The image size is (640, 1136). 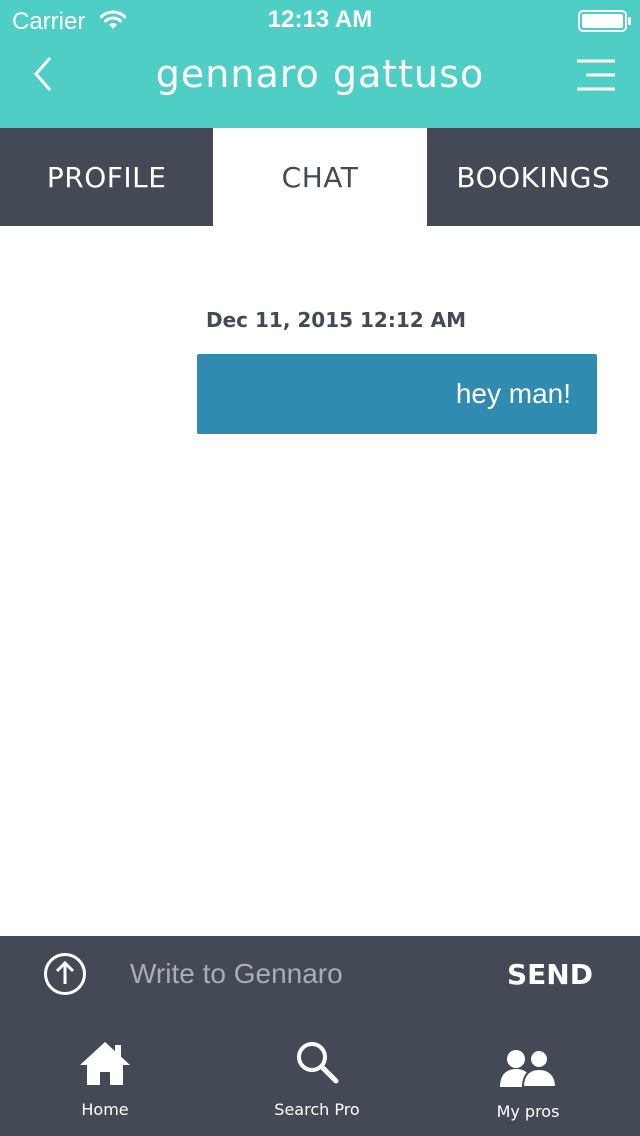 I want to click on send-button: SEND, so click(x=550, y=974).